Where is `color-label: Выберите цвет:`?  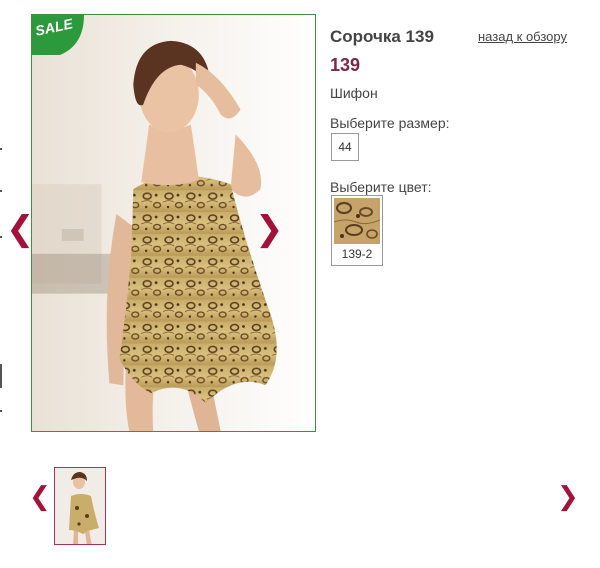 color-label: Выберите цвет: is located at coordinates (381, 187).